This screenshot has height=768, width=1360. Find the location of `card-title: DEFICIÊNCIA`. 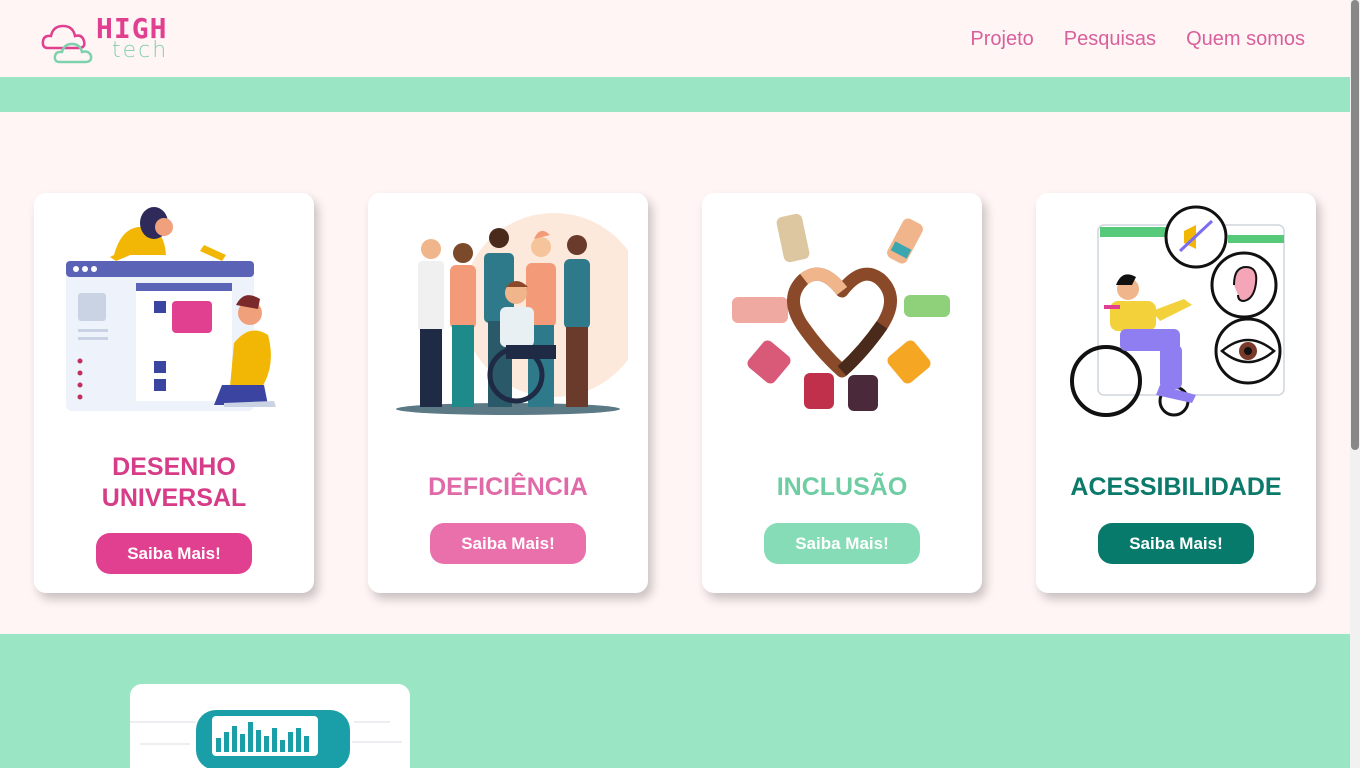

card-title: DEFICIÊNCIA is located at coordinates (508, 487).